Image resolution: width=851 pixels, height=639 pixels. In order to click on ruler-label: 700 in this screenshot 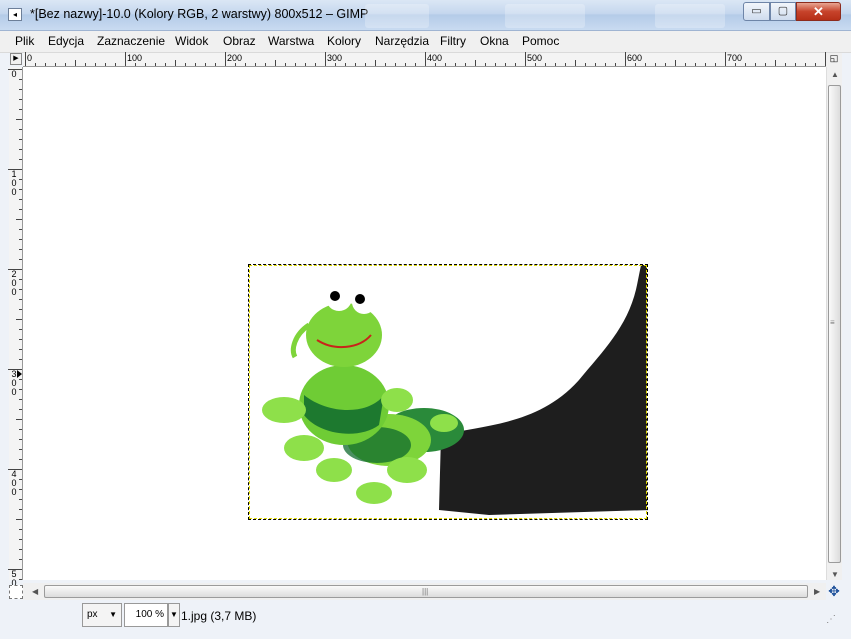, I will do `click(735, 58)`.